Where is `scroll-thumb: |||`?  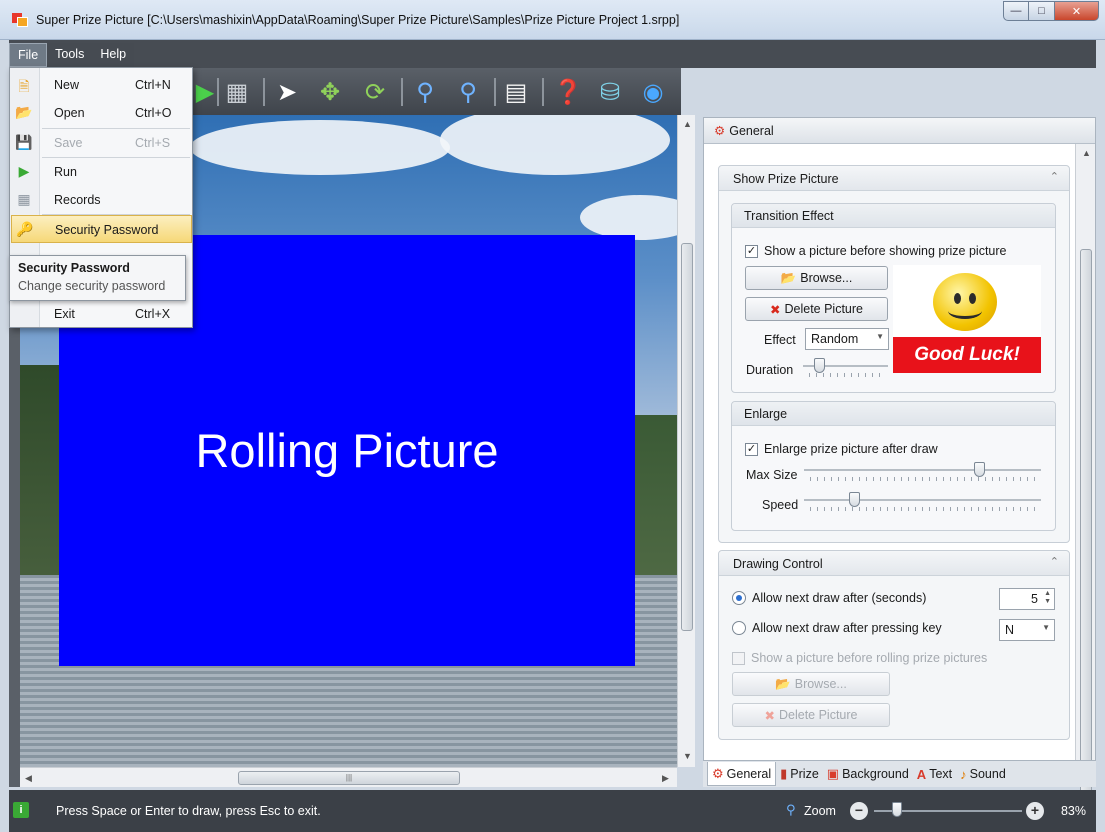
scroll-thumb: ||| is located at coordinates (349, 778).